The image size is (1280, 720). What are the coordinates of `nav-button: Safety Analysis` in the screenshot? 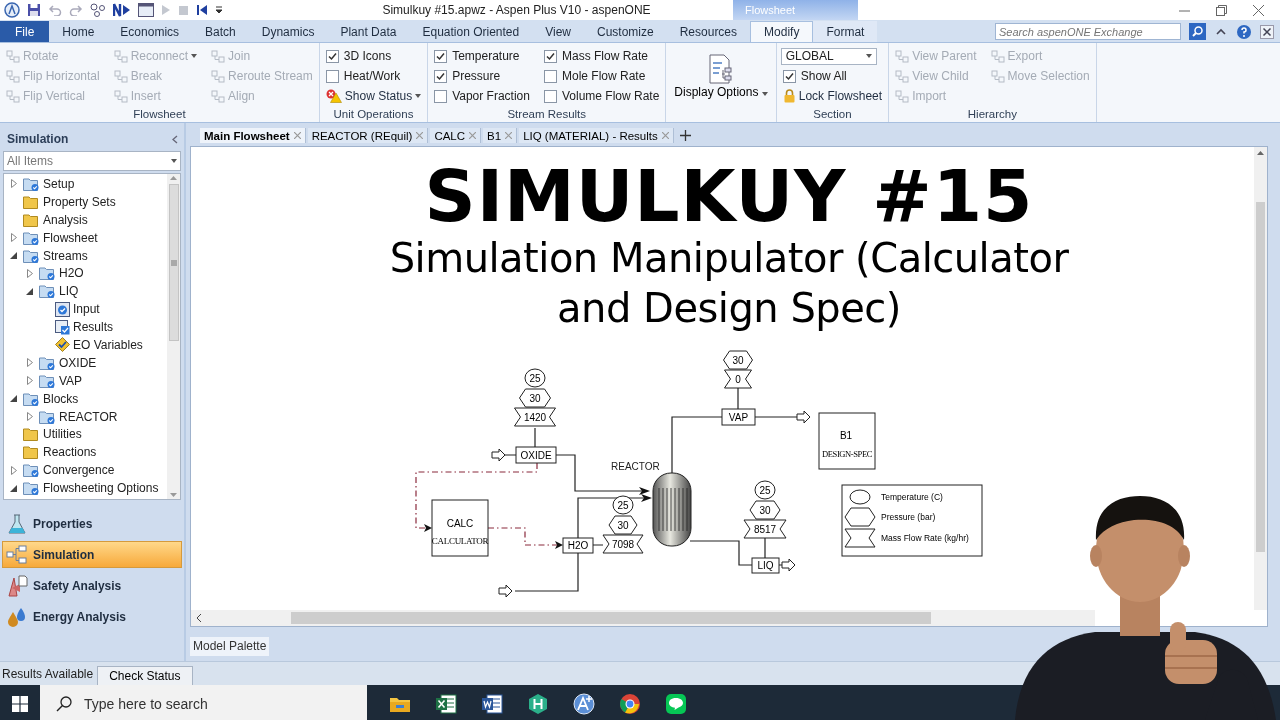 It's located at (92, 585).